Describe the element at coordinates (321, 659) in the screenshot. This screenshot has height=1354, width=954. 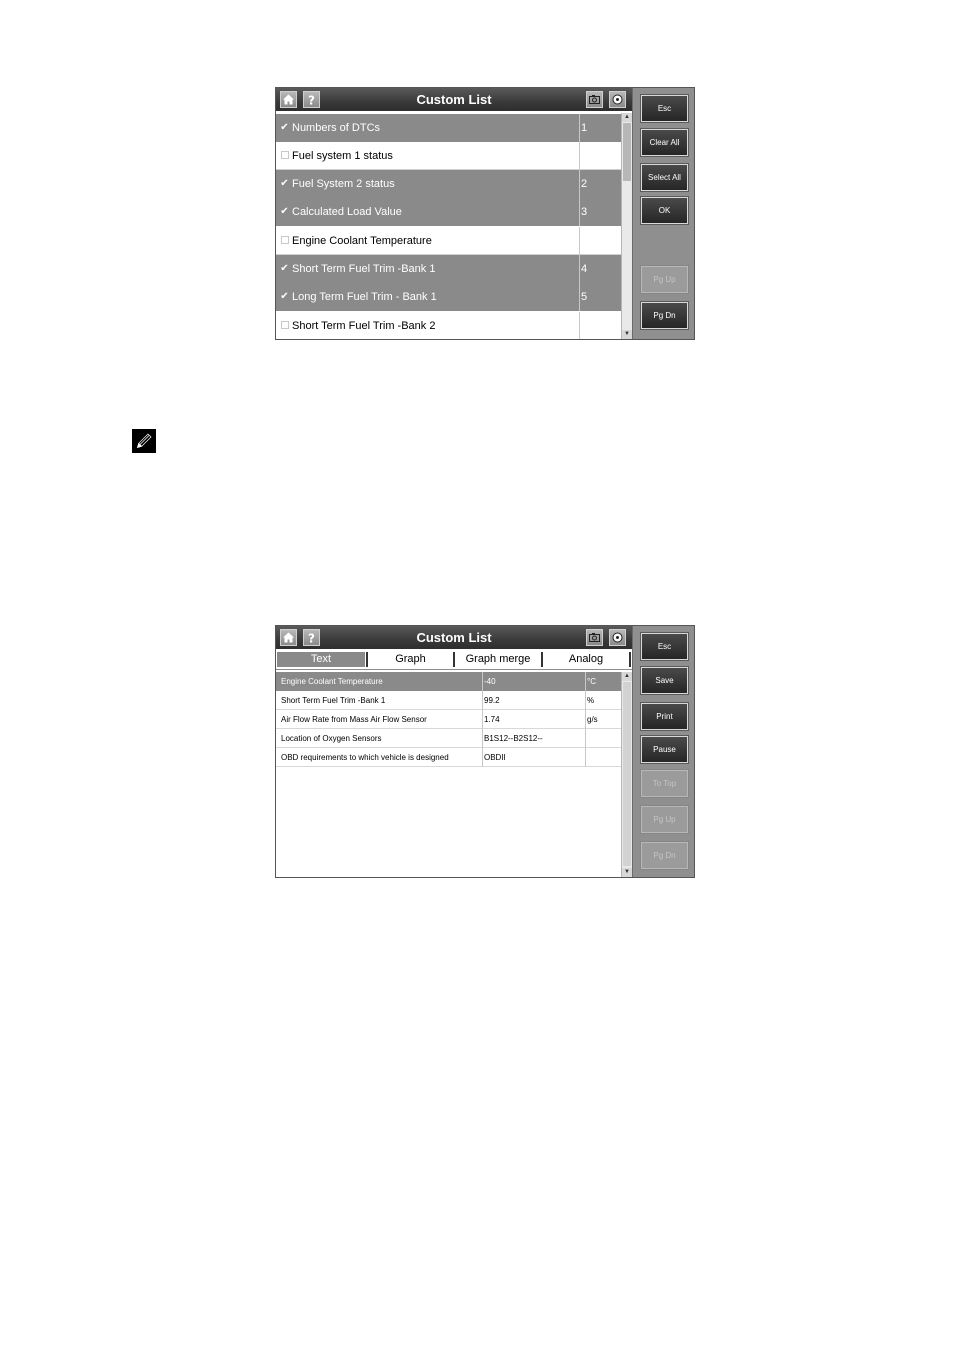
I see `tab-text: Text` at that location.